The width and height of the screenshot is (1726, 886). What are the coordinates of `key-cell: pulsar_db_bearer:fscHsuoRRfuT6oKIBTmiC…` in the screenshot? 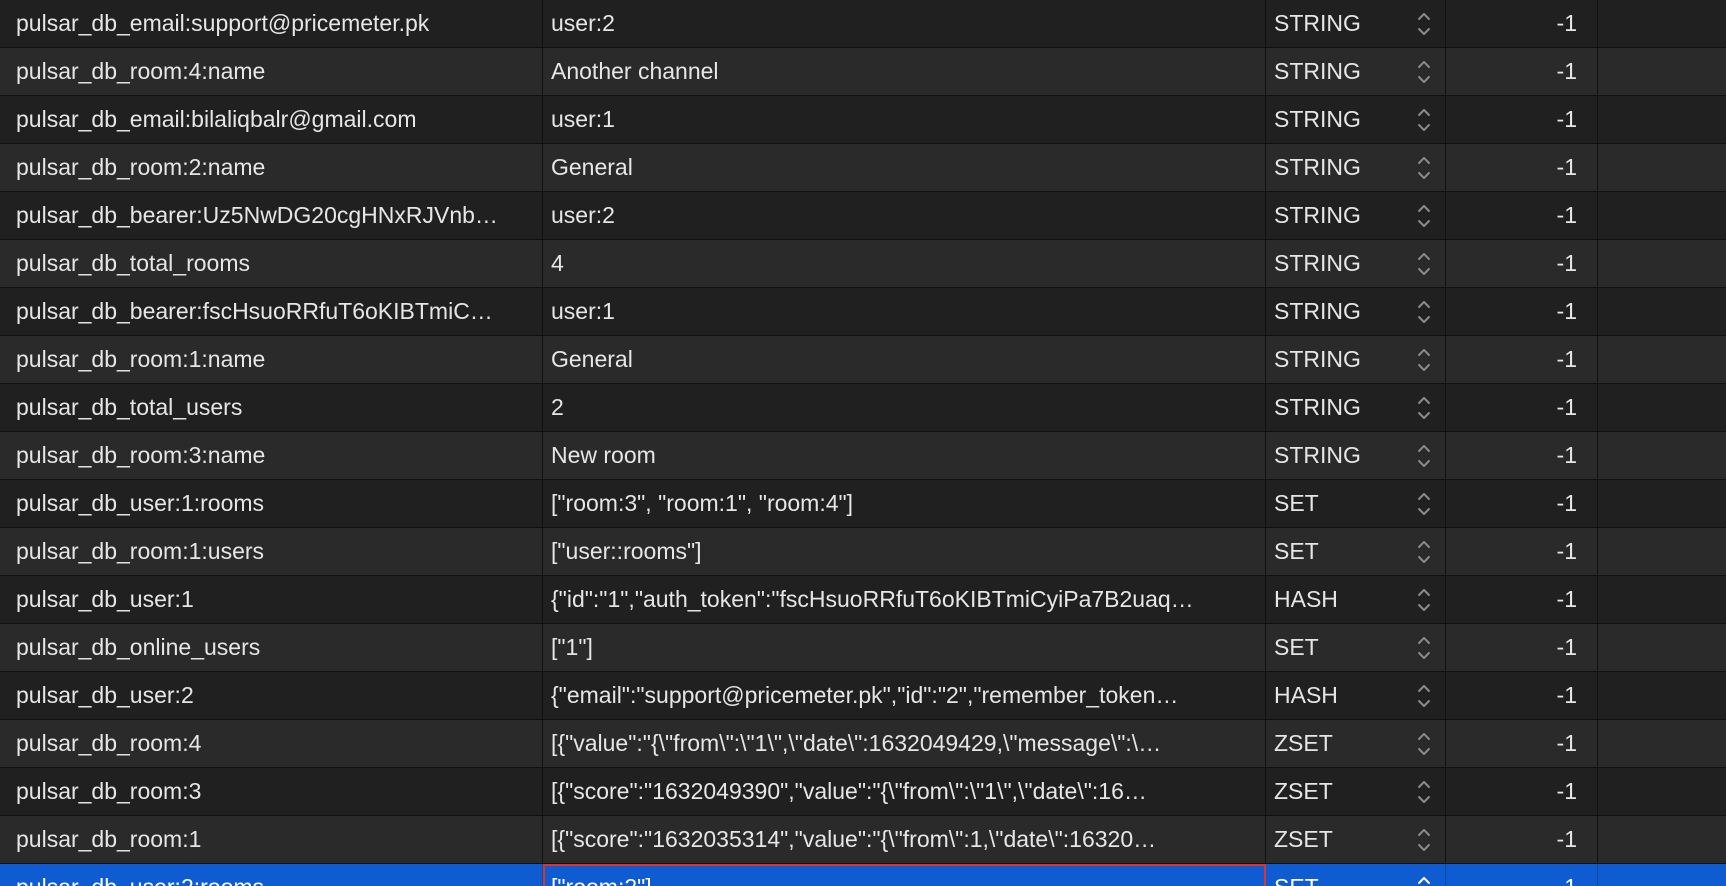 It's located at (271, 311).